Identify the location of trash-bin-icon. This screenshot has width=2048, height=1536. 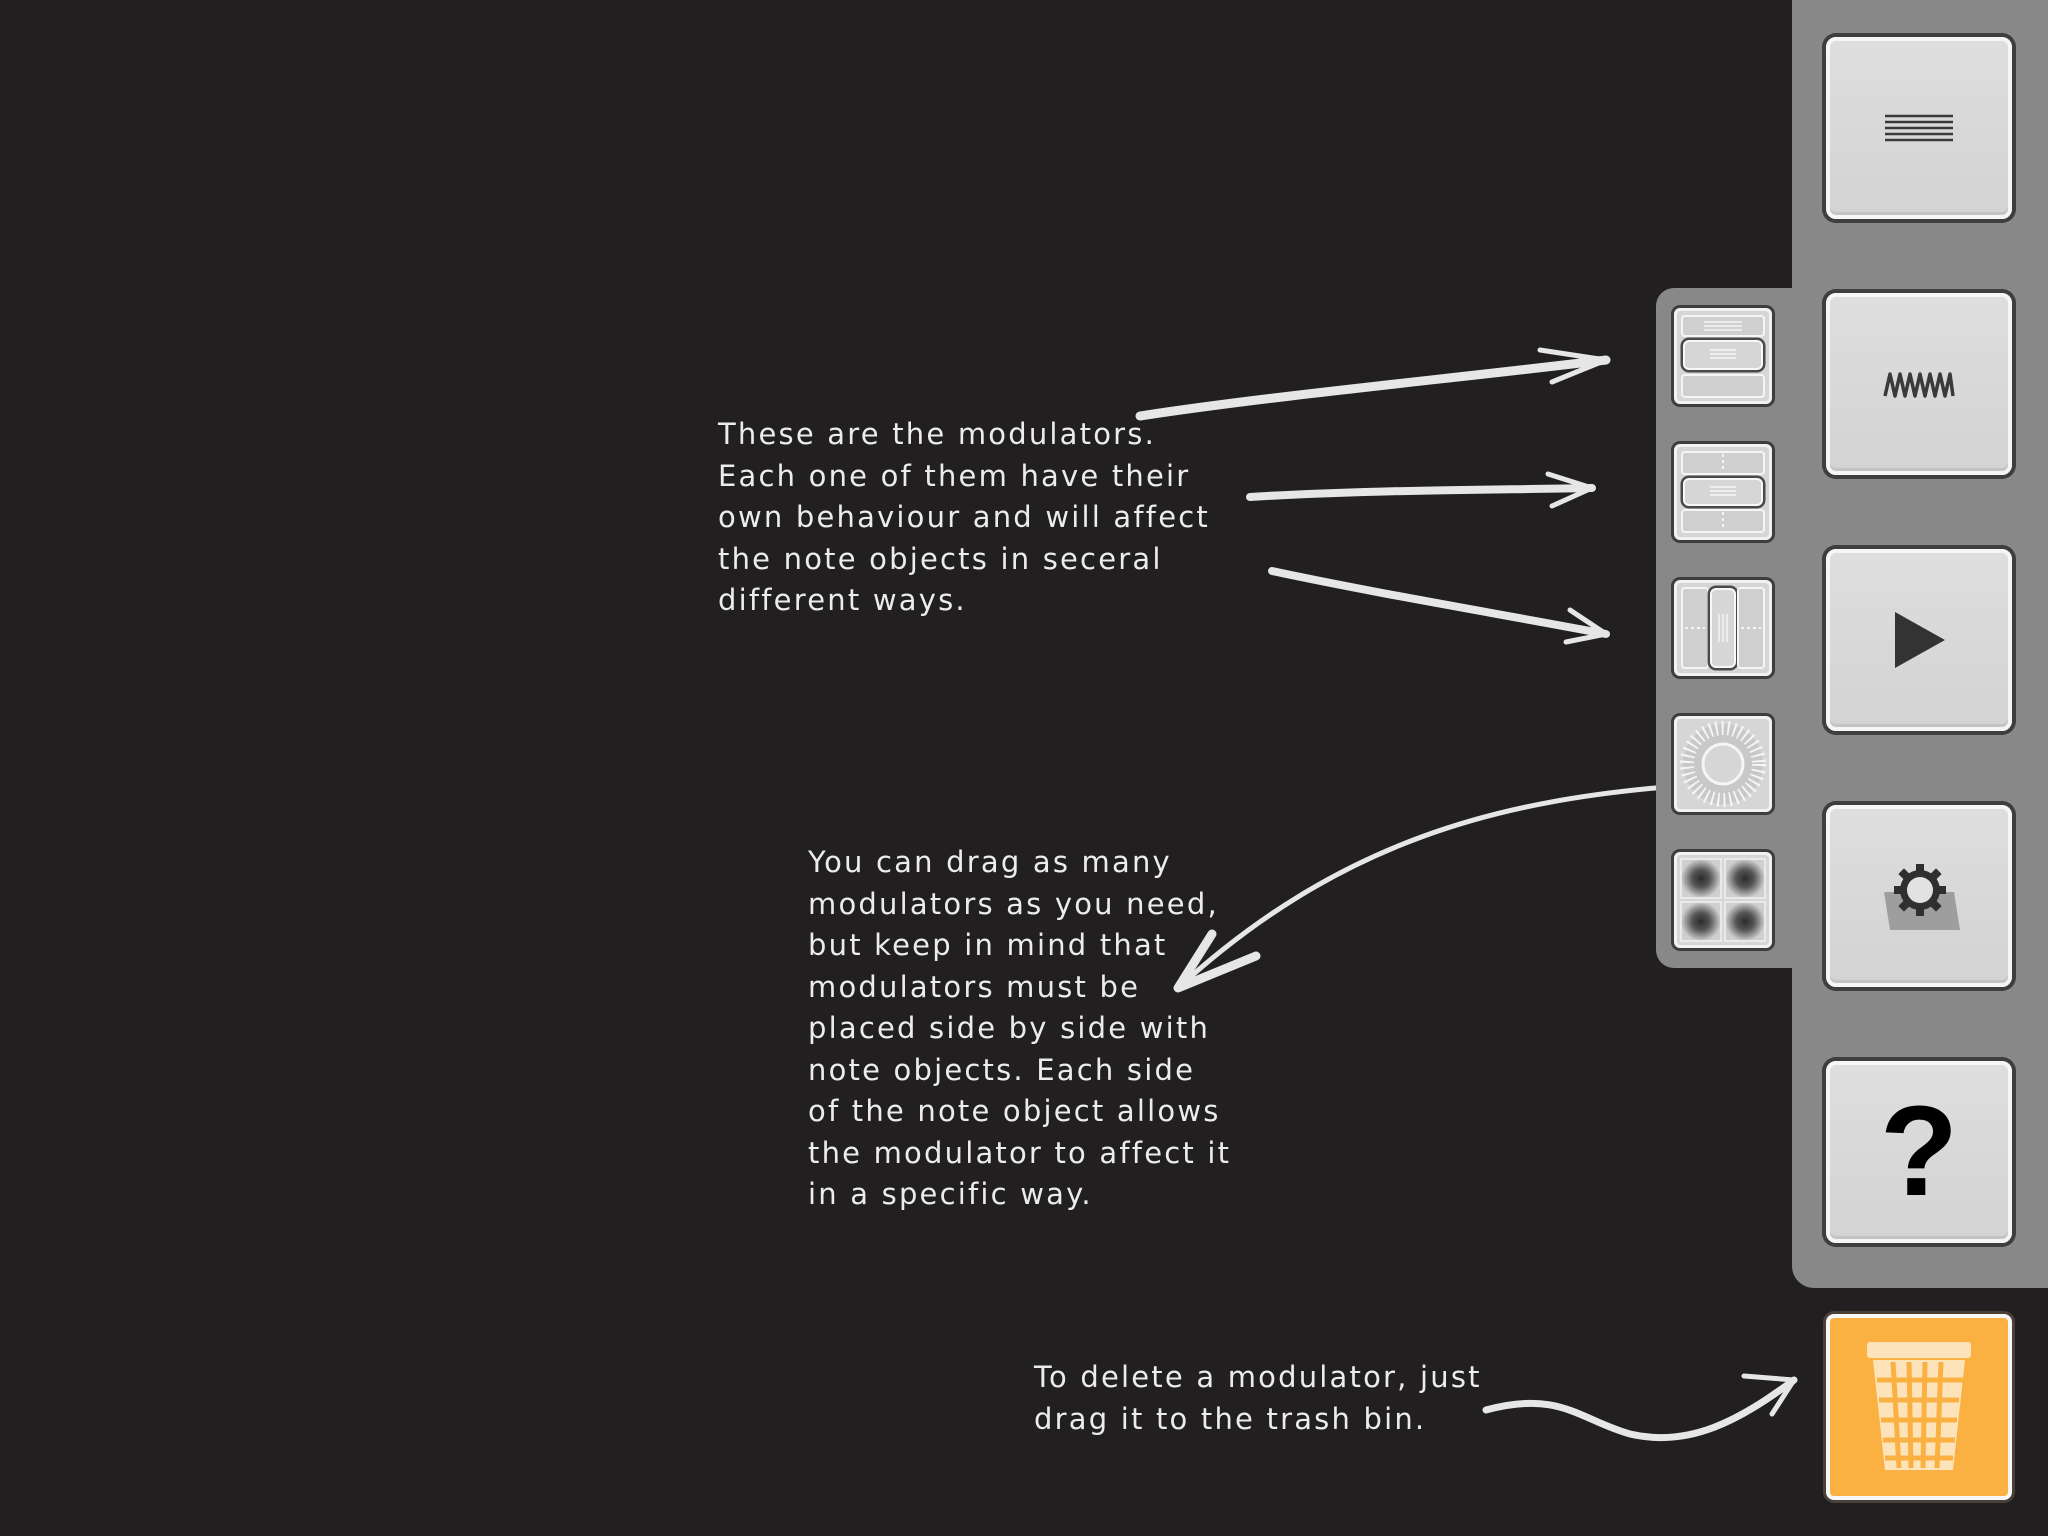
(1919, 1406).